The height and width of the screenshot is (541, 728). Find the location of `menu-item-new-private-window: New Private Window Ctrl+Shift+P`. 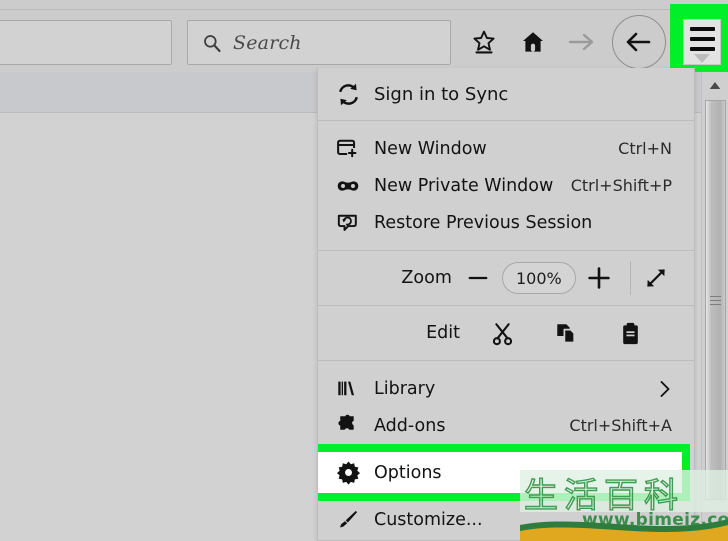

menu-item-new-private-window: New Private Window Ctrl+Shift+P is located at coordinates (506, 185).